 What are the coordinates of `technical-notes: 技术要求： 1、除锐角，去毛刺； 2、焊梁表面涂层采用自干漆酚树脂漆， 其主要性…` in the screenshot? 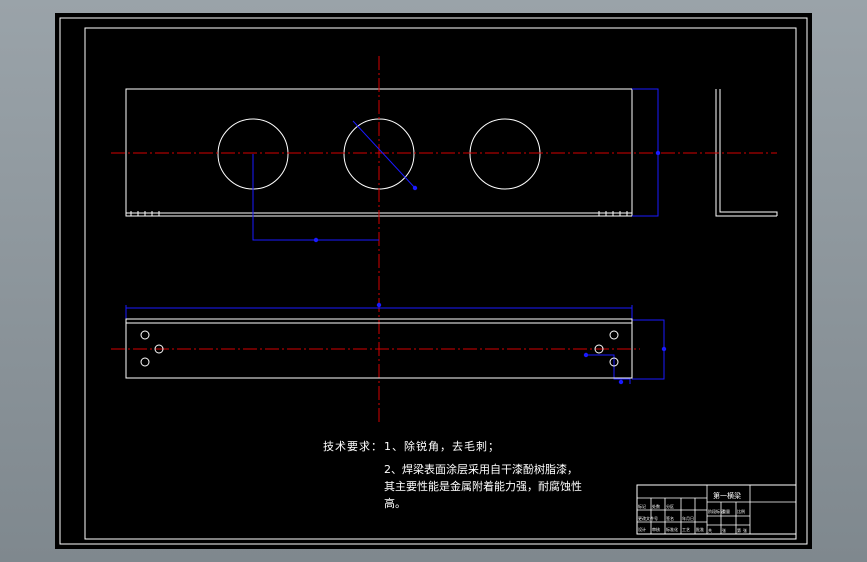 It's located at (452, 474).